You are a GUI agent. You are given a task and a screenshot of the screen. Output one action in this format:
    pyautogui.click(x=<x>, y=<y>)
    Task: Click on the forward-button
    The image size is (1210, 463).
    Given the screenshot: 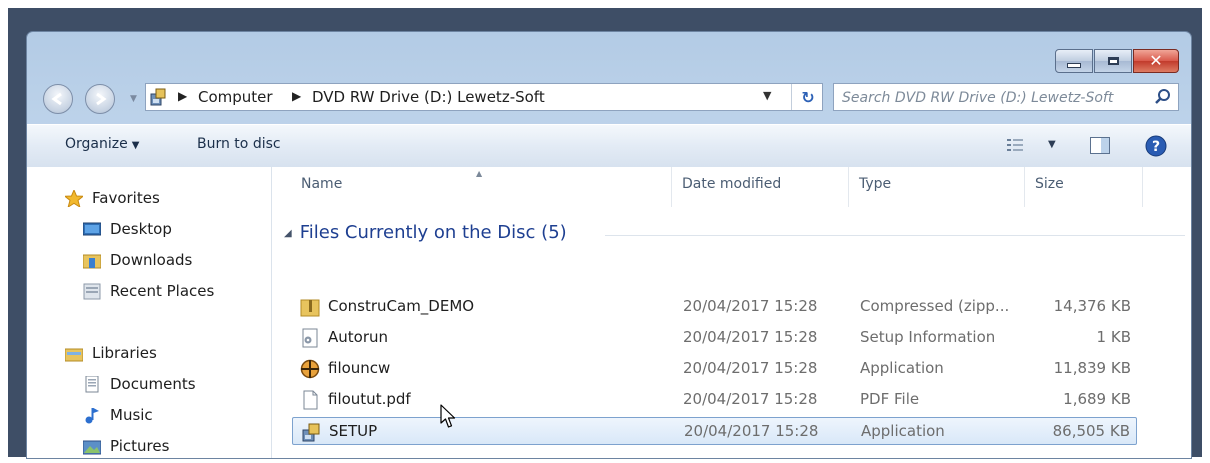 What is the action you would take?
    pyautogui.click(x=100, y=99)
    